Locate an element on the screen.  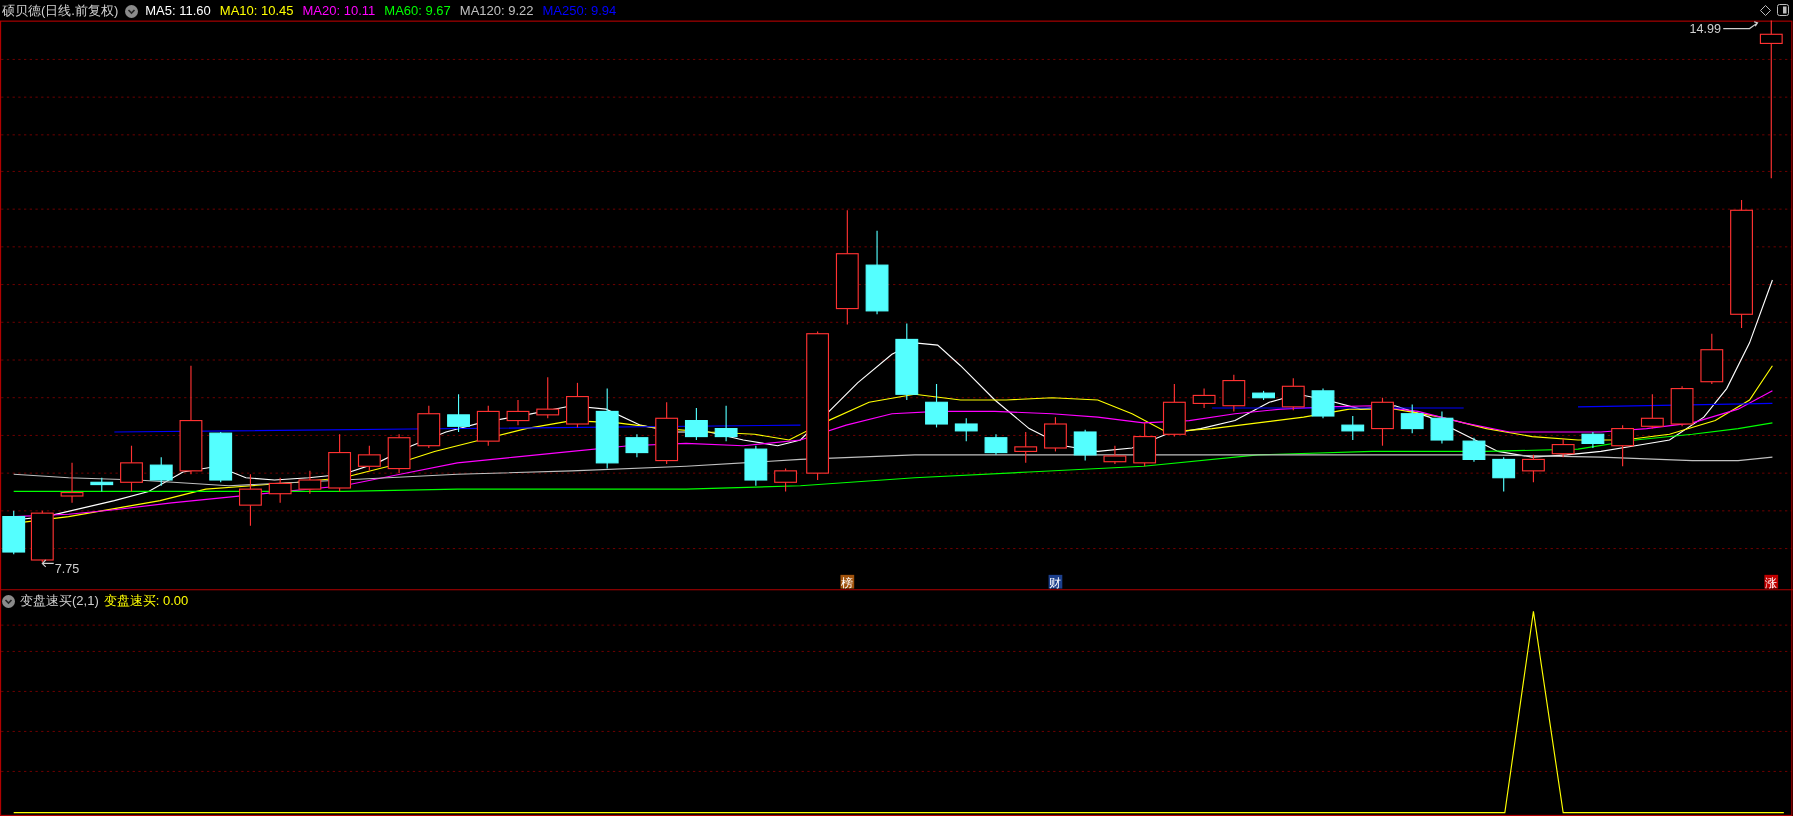
high-price-label: 14.99 is located at coordinates (1705, 29).